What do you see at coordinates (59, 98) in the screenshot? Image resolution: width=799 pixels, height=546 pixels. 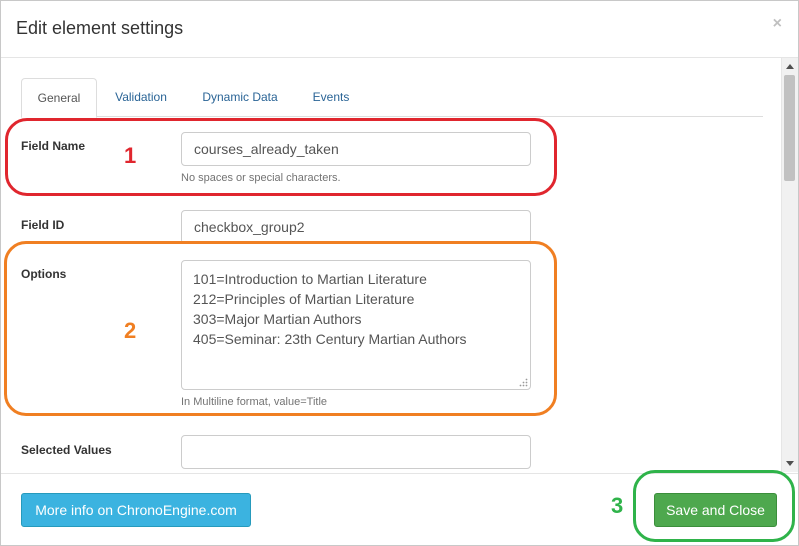 I see `tab-general: General` at bounding box center [59, 98].